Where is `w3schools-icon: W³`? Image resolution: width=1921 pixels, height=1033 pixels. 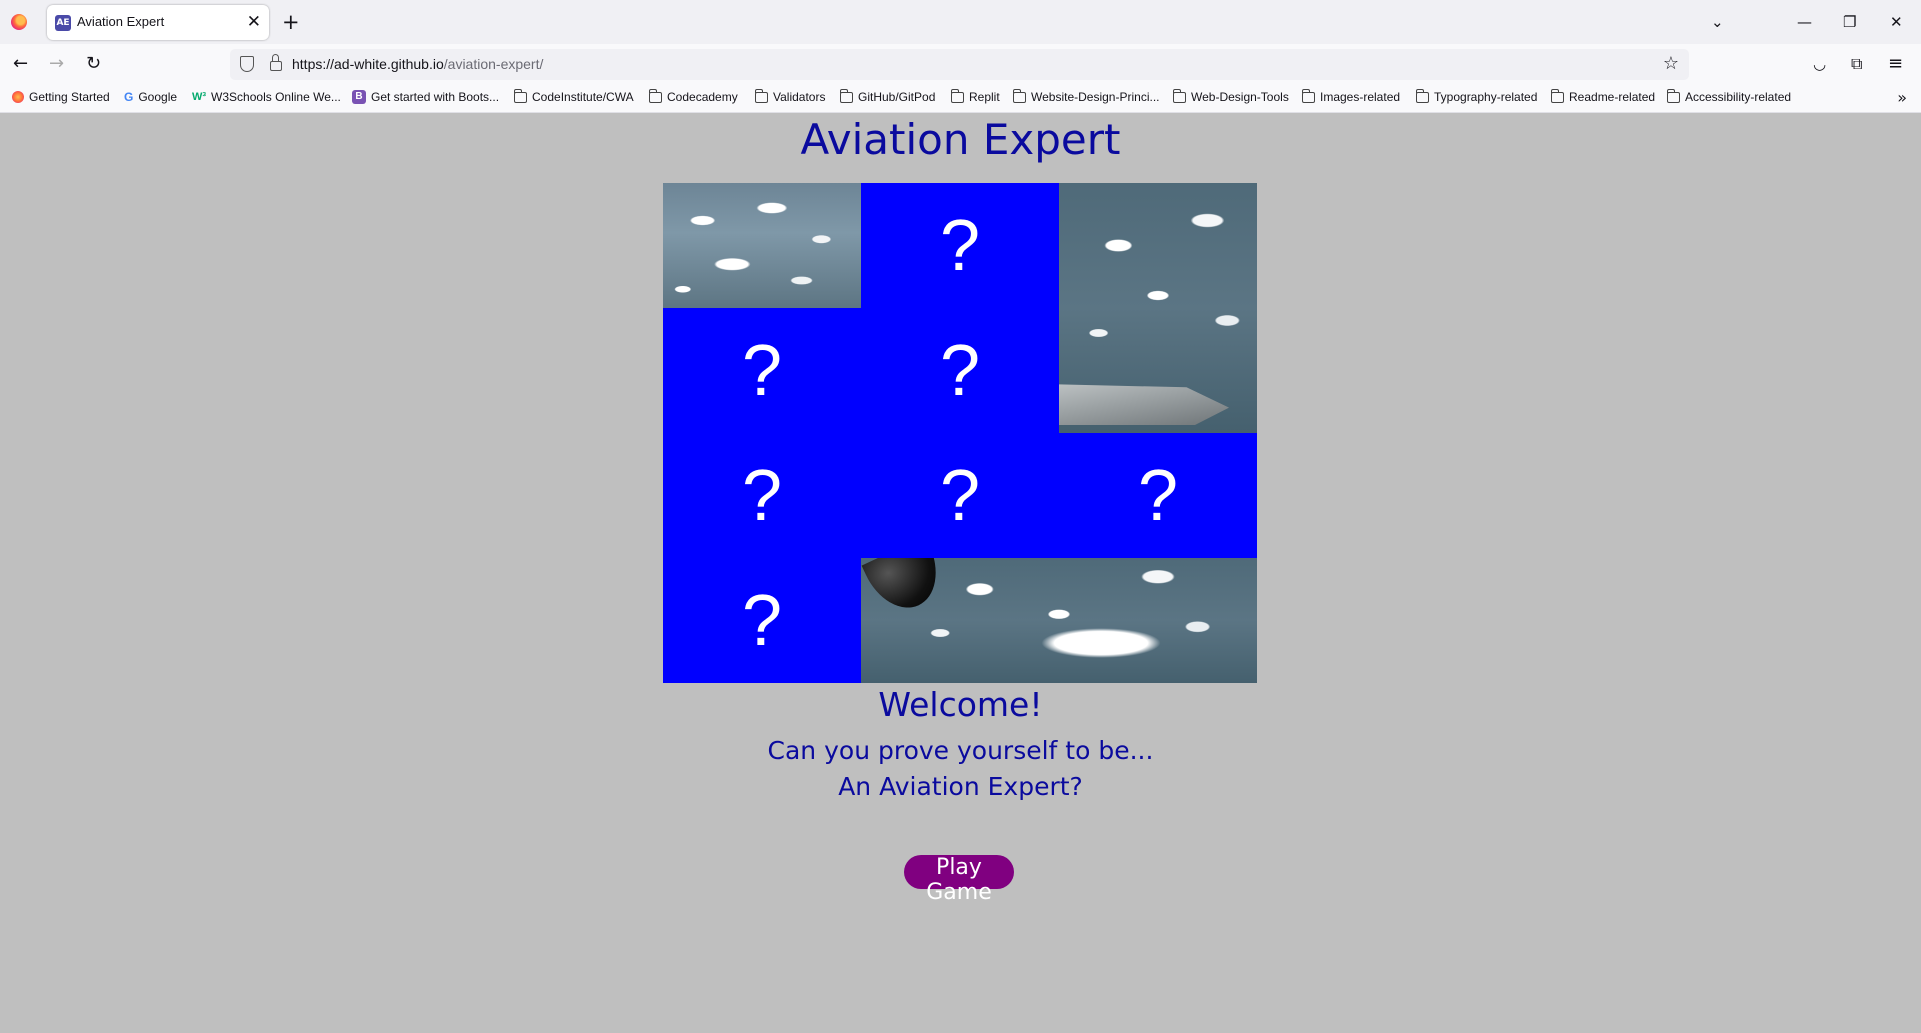
w3schools-icon: W³ is located at coordinates (199, 97).